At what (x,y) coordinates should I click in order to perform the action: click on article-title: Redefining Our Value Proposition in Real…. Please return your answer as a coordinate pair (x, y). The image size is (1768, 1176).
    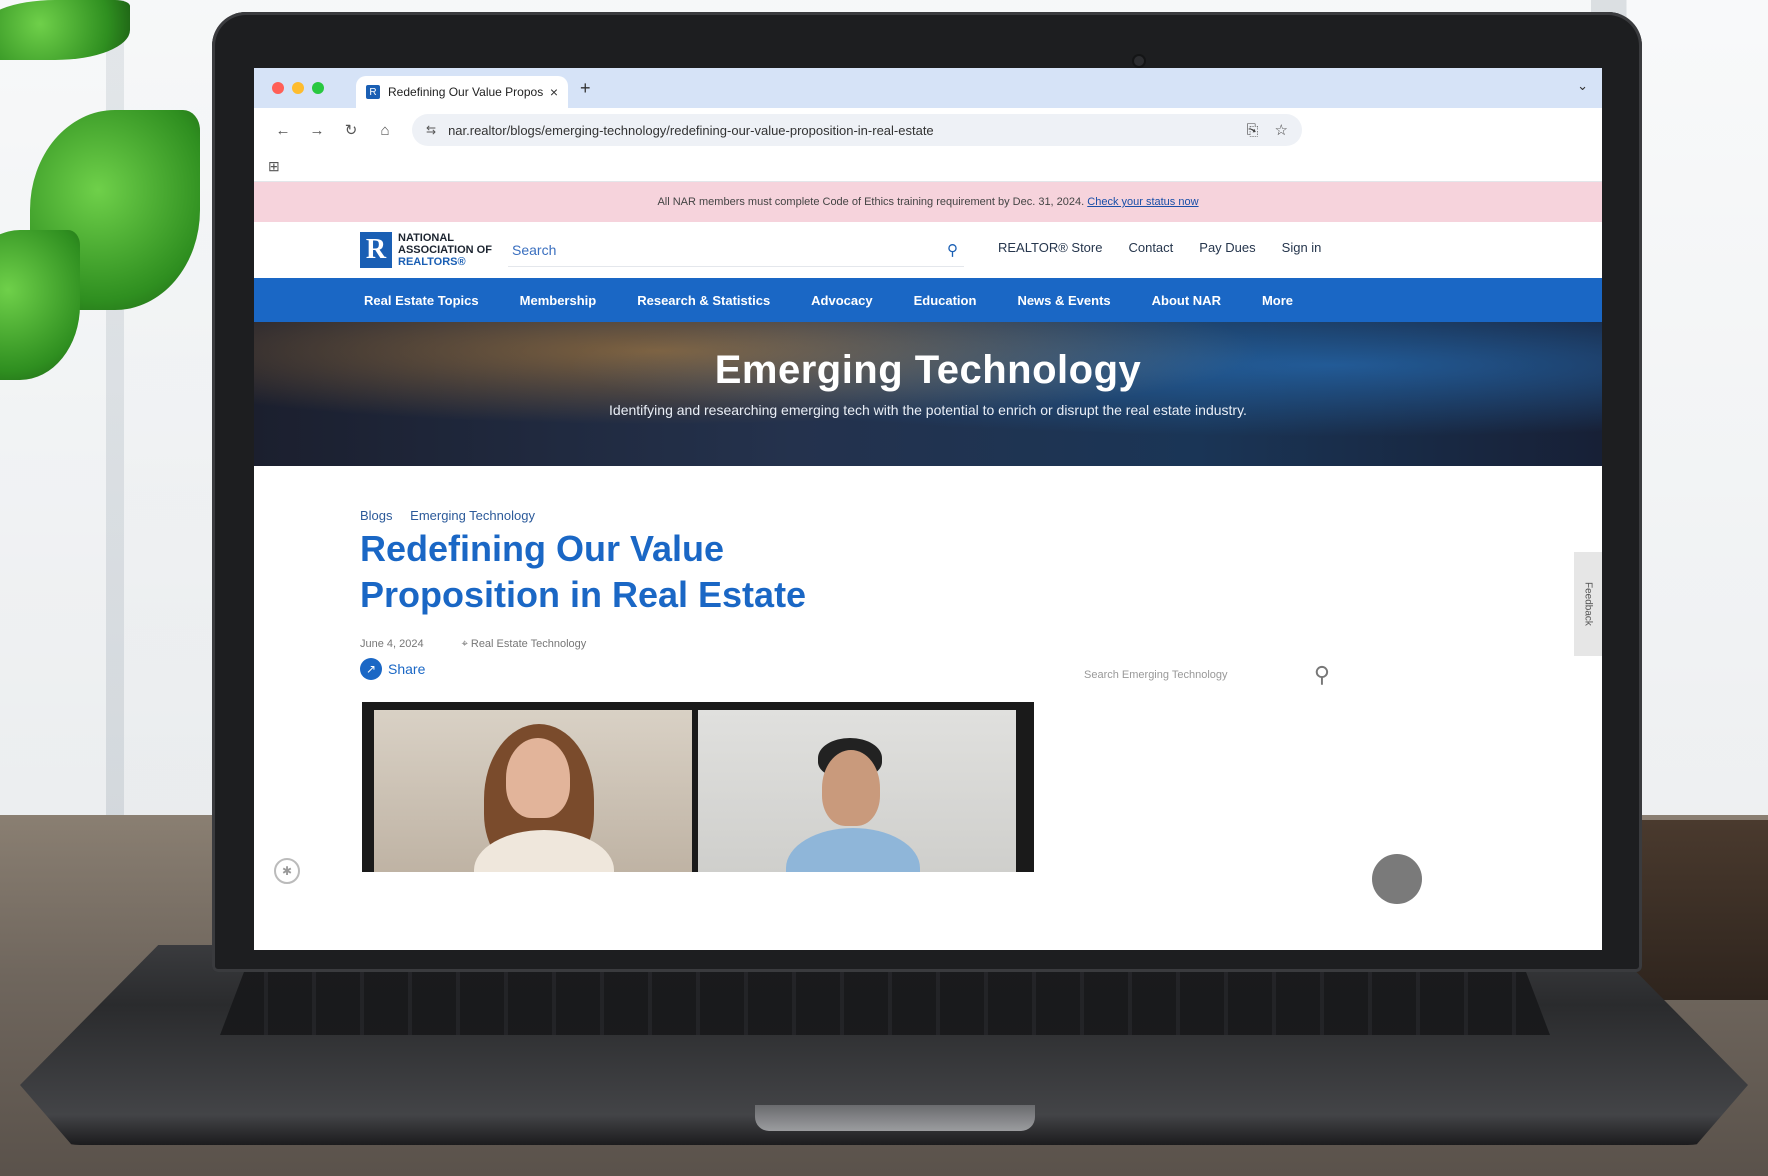
    Looking at the image, I should click on (583, 571).